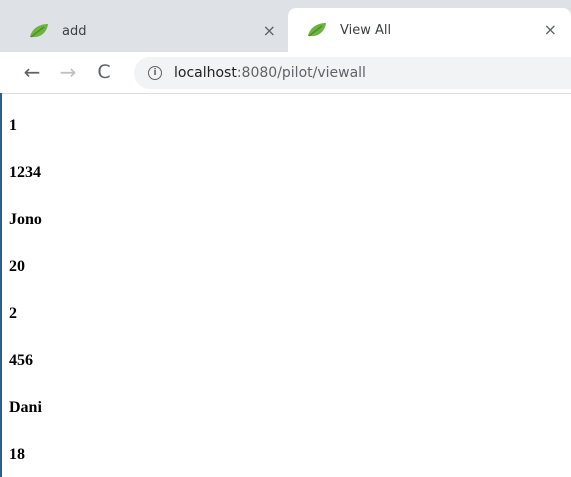 The height and width of the screenshot is (477, 571). Describe the element at coordinates (17, 454) in the screenshot. I see `list-item: 18` at that location.